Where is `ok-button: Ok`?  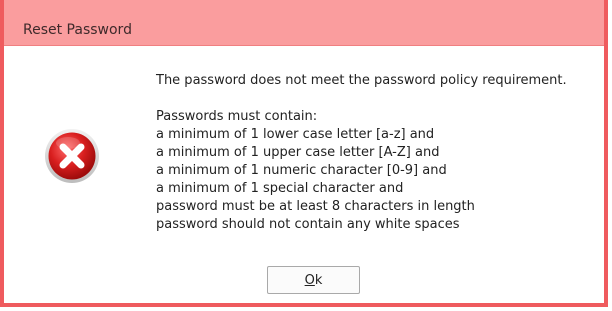
ok-button: Ok is located at coordinates (313, 280).